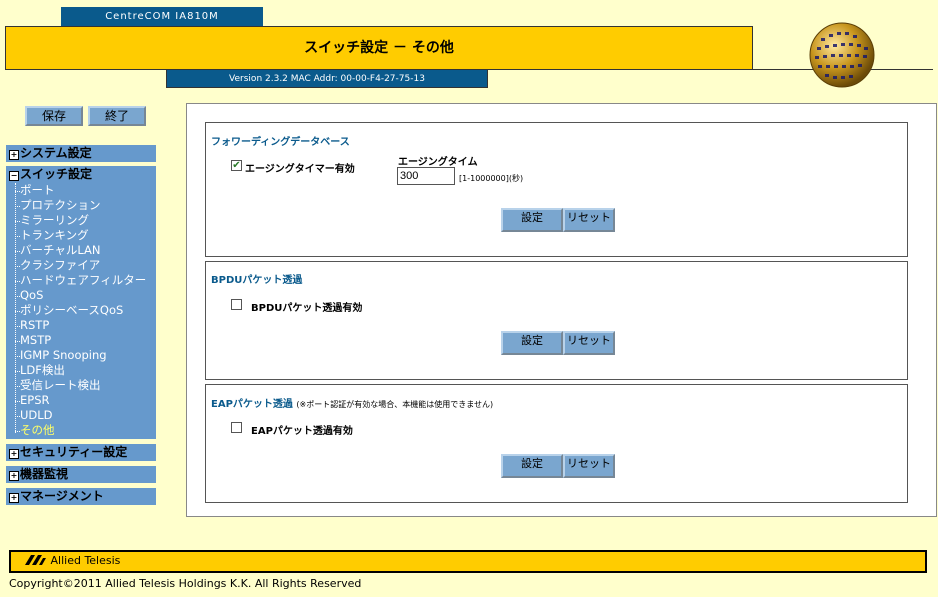  Describe the element at coordinates (56, 153) in the screenshot. I see `menu-label: システム設定` at that location.